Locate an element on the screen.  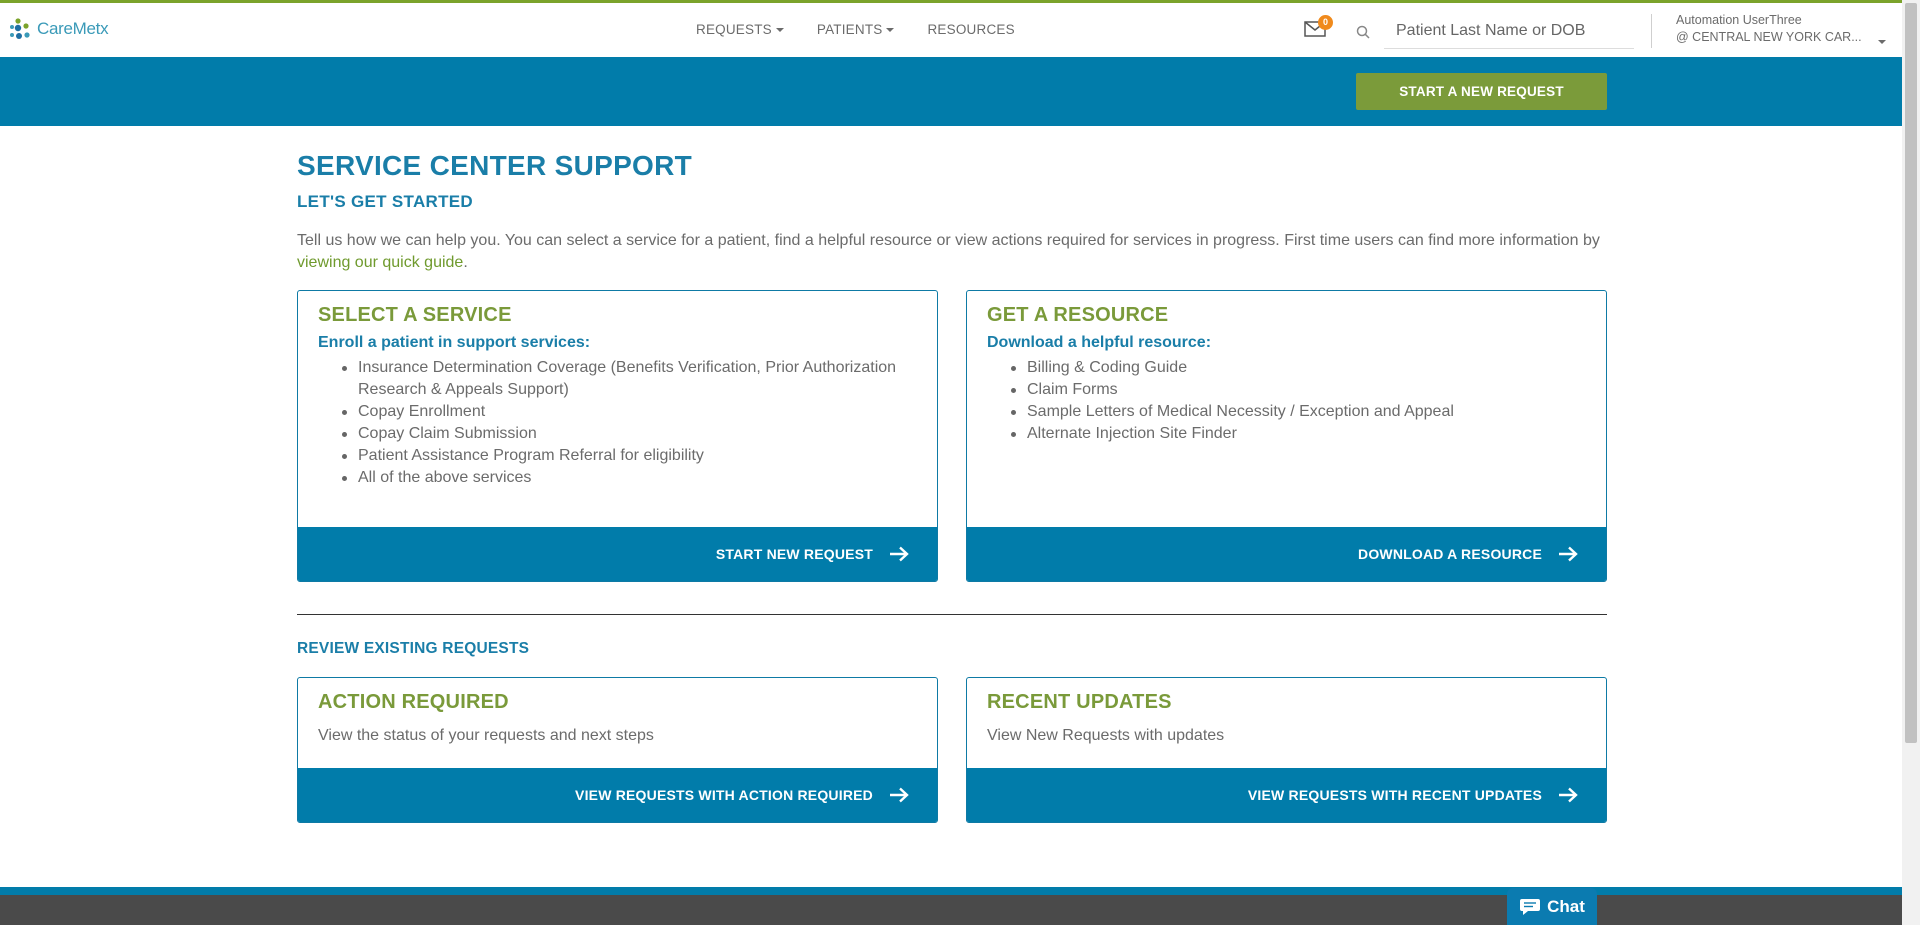
action-label: START NEW REQUEST is located at coordinates (794, 554).